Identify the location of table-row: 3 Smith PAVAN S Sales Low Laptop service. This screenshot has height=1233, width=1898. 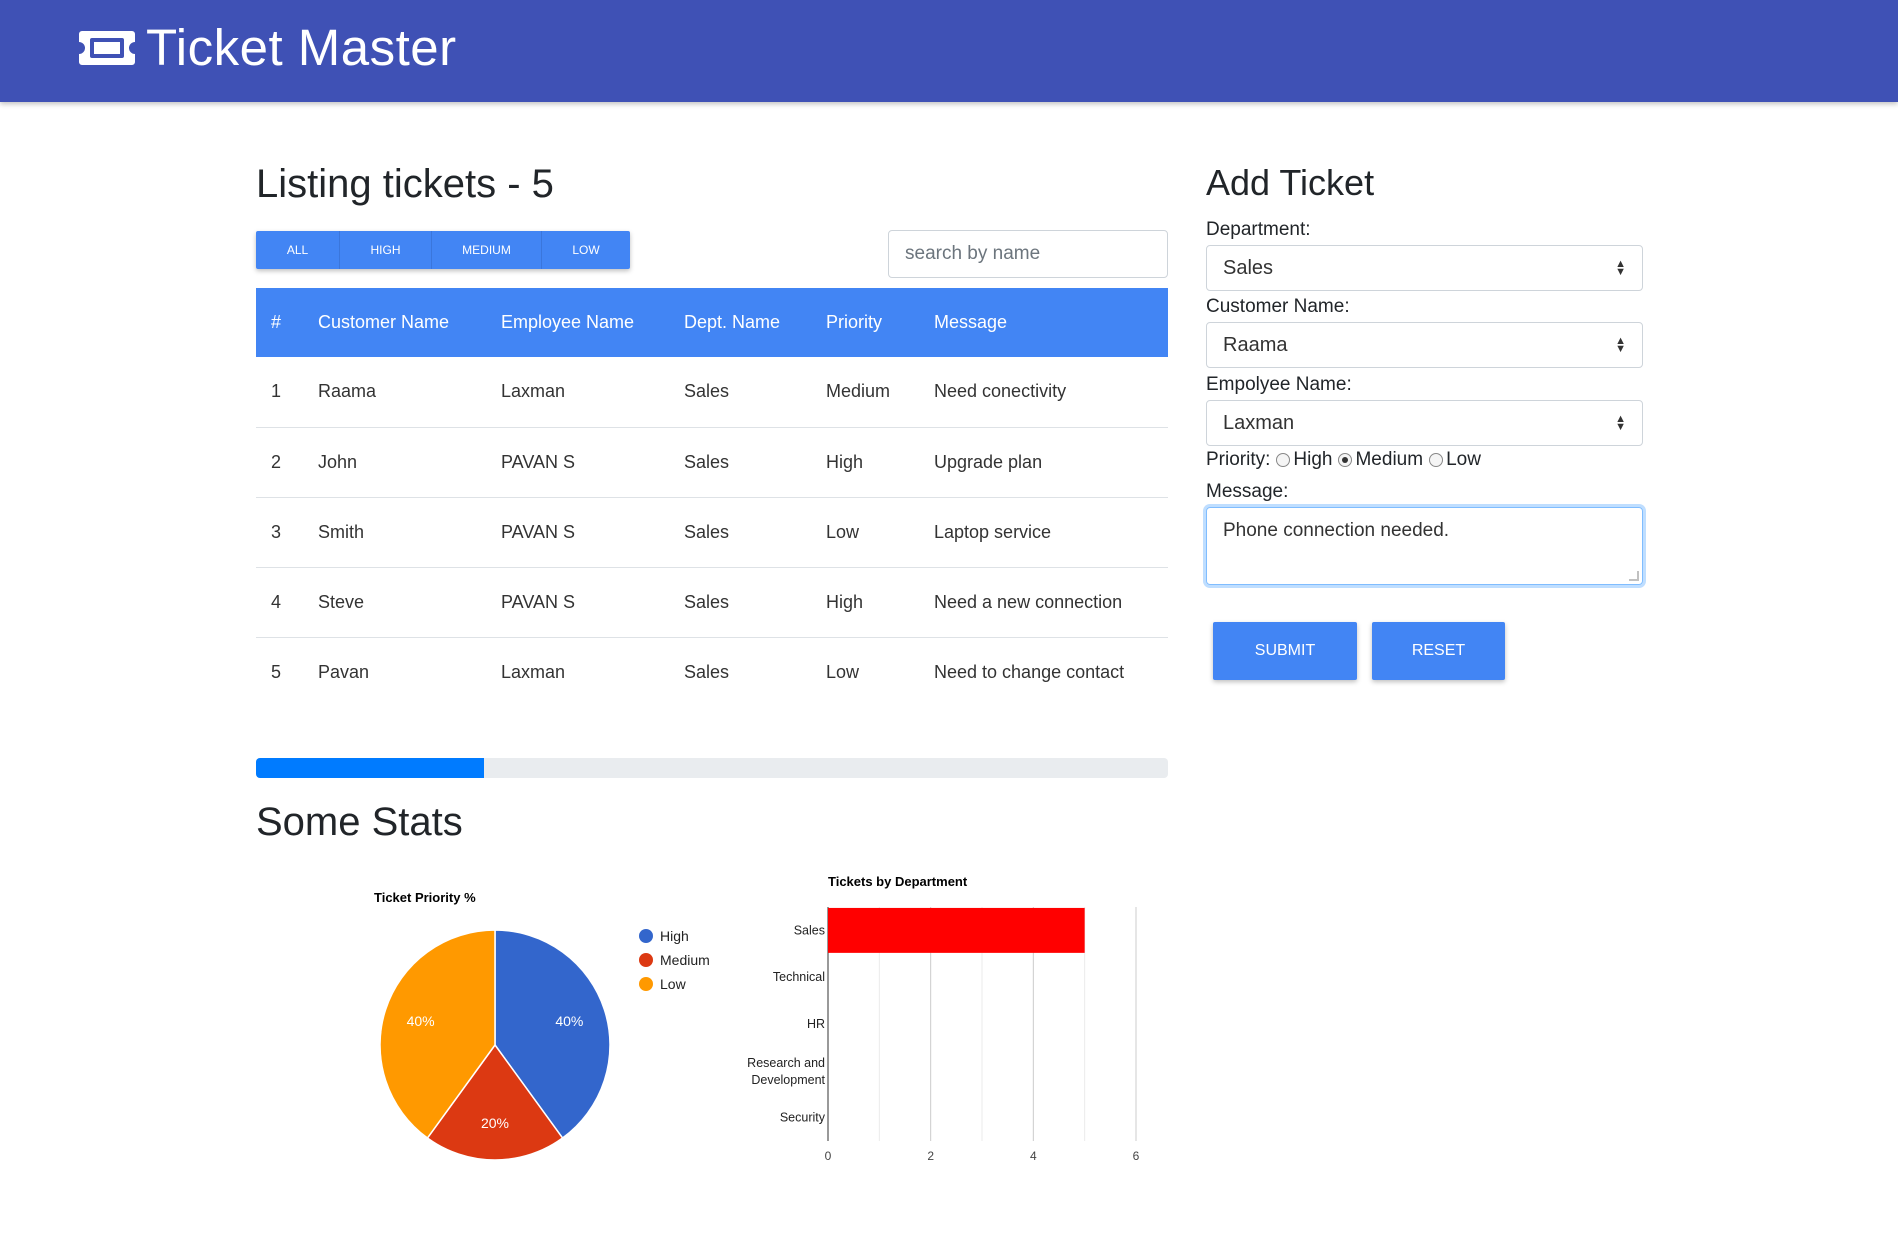
(712, 532).